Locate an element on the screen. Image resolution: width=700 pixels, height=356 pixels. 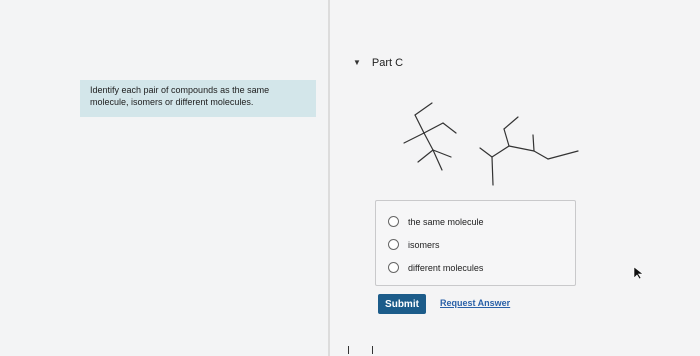
choice-isomers: isomers is located at coordinates (414, 244).